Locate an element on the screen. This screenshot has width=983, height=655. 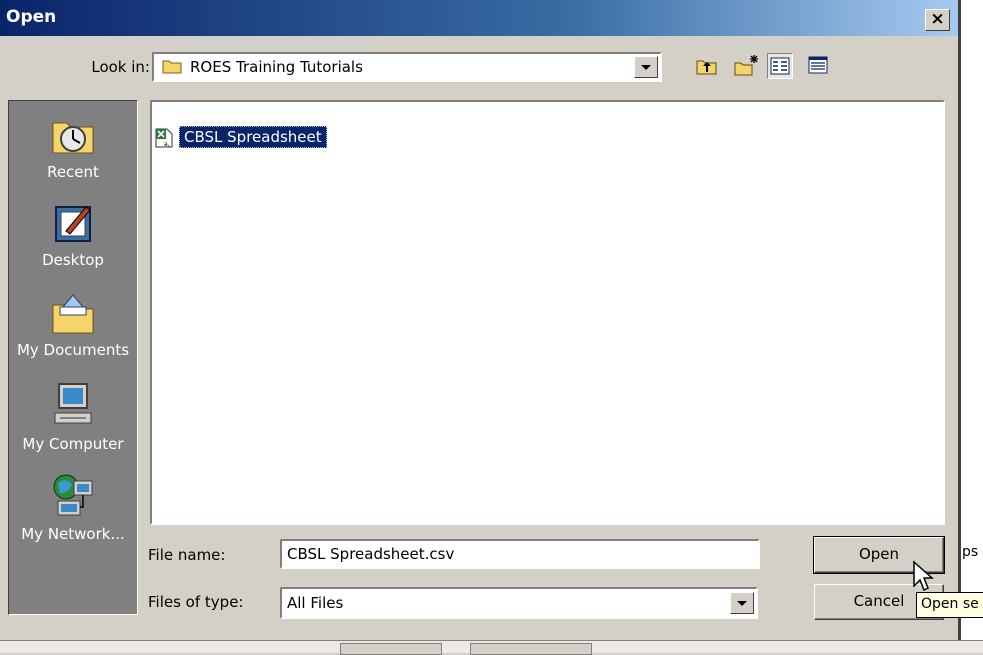
dialog-title: Open is located at coordinates (31, 17).